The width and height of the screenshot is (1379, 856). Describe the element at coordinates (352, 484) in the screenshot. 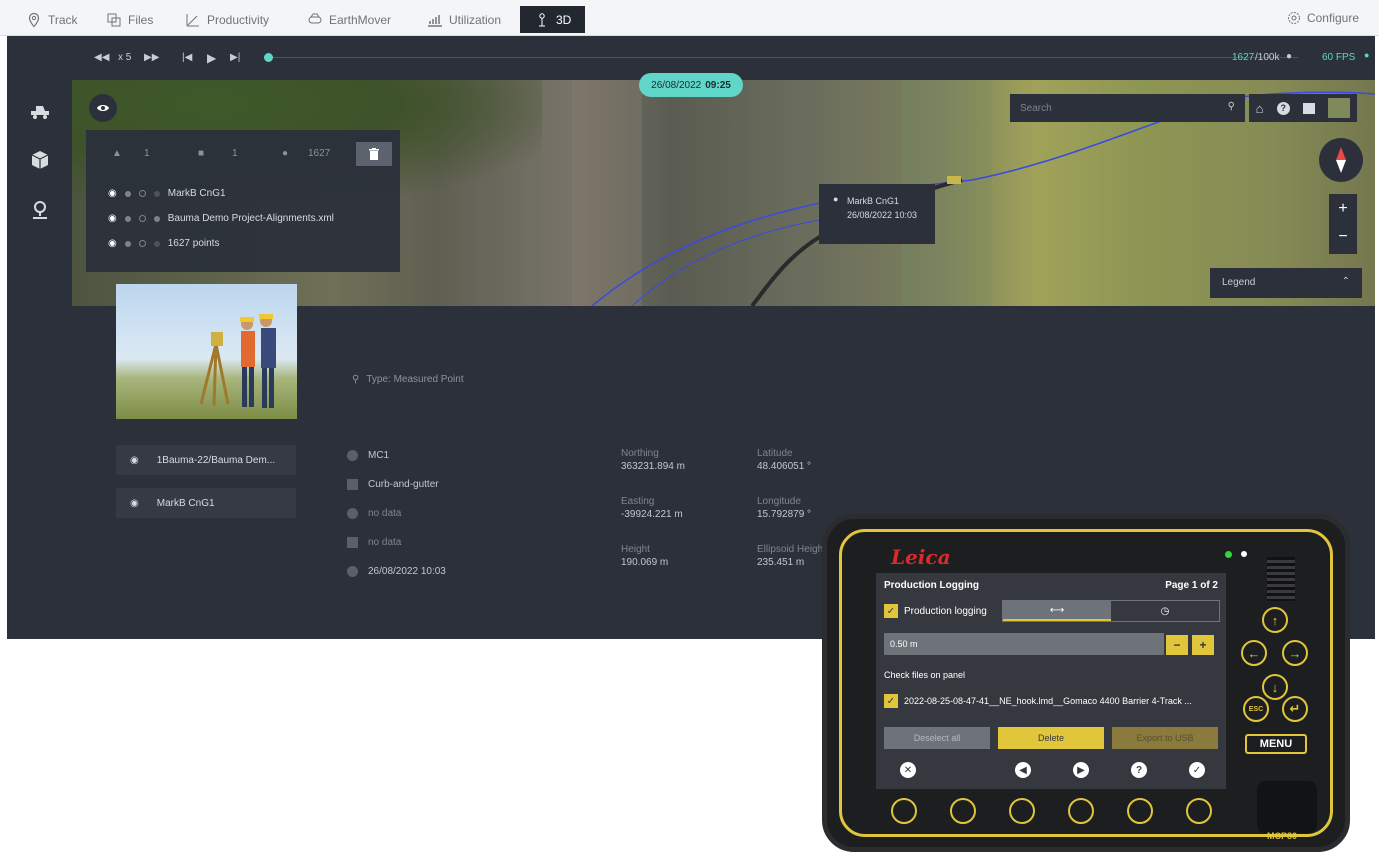

I see `code-icon` at that location.